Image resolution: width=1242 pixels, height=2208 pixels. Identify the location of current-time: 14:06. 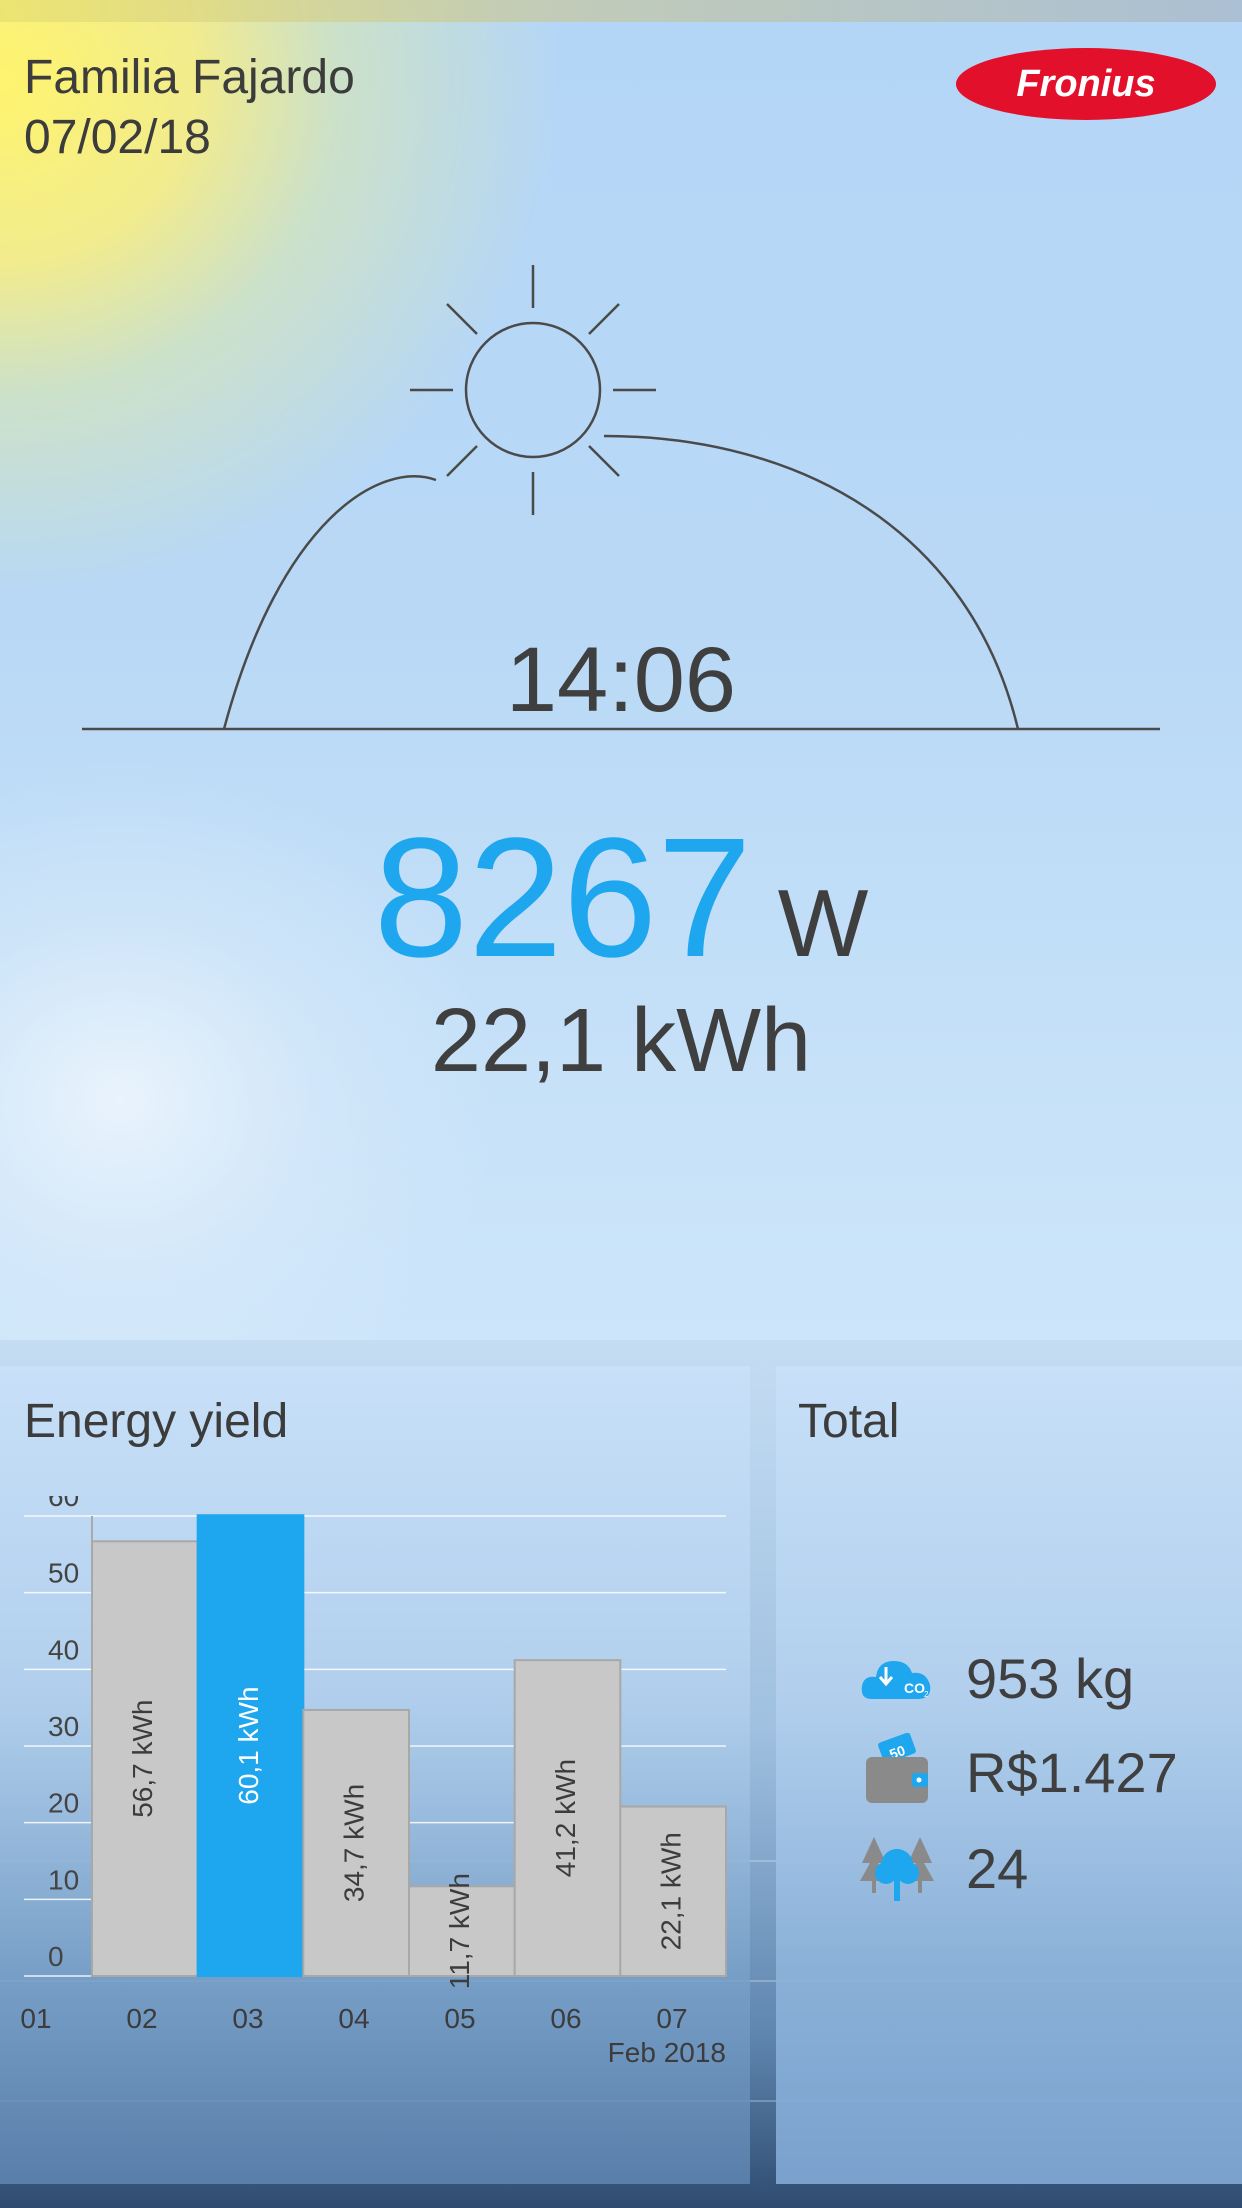
(621, 680).